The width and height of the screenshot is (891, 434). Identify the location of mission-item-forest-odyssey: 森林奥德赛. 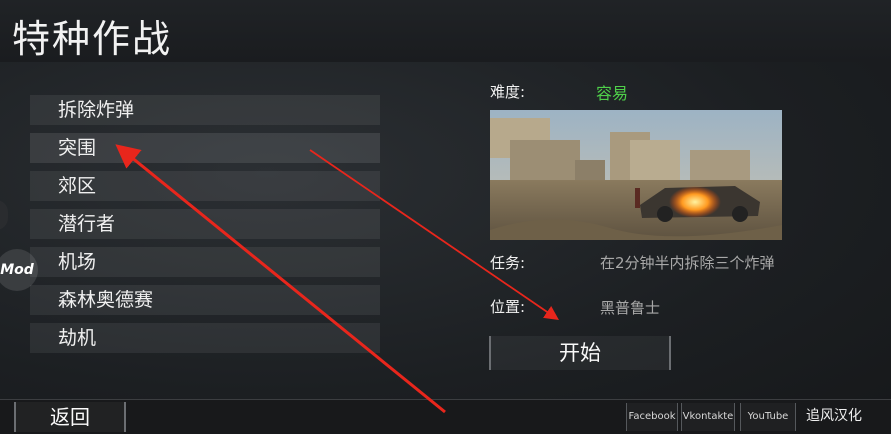
(205, 300).